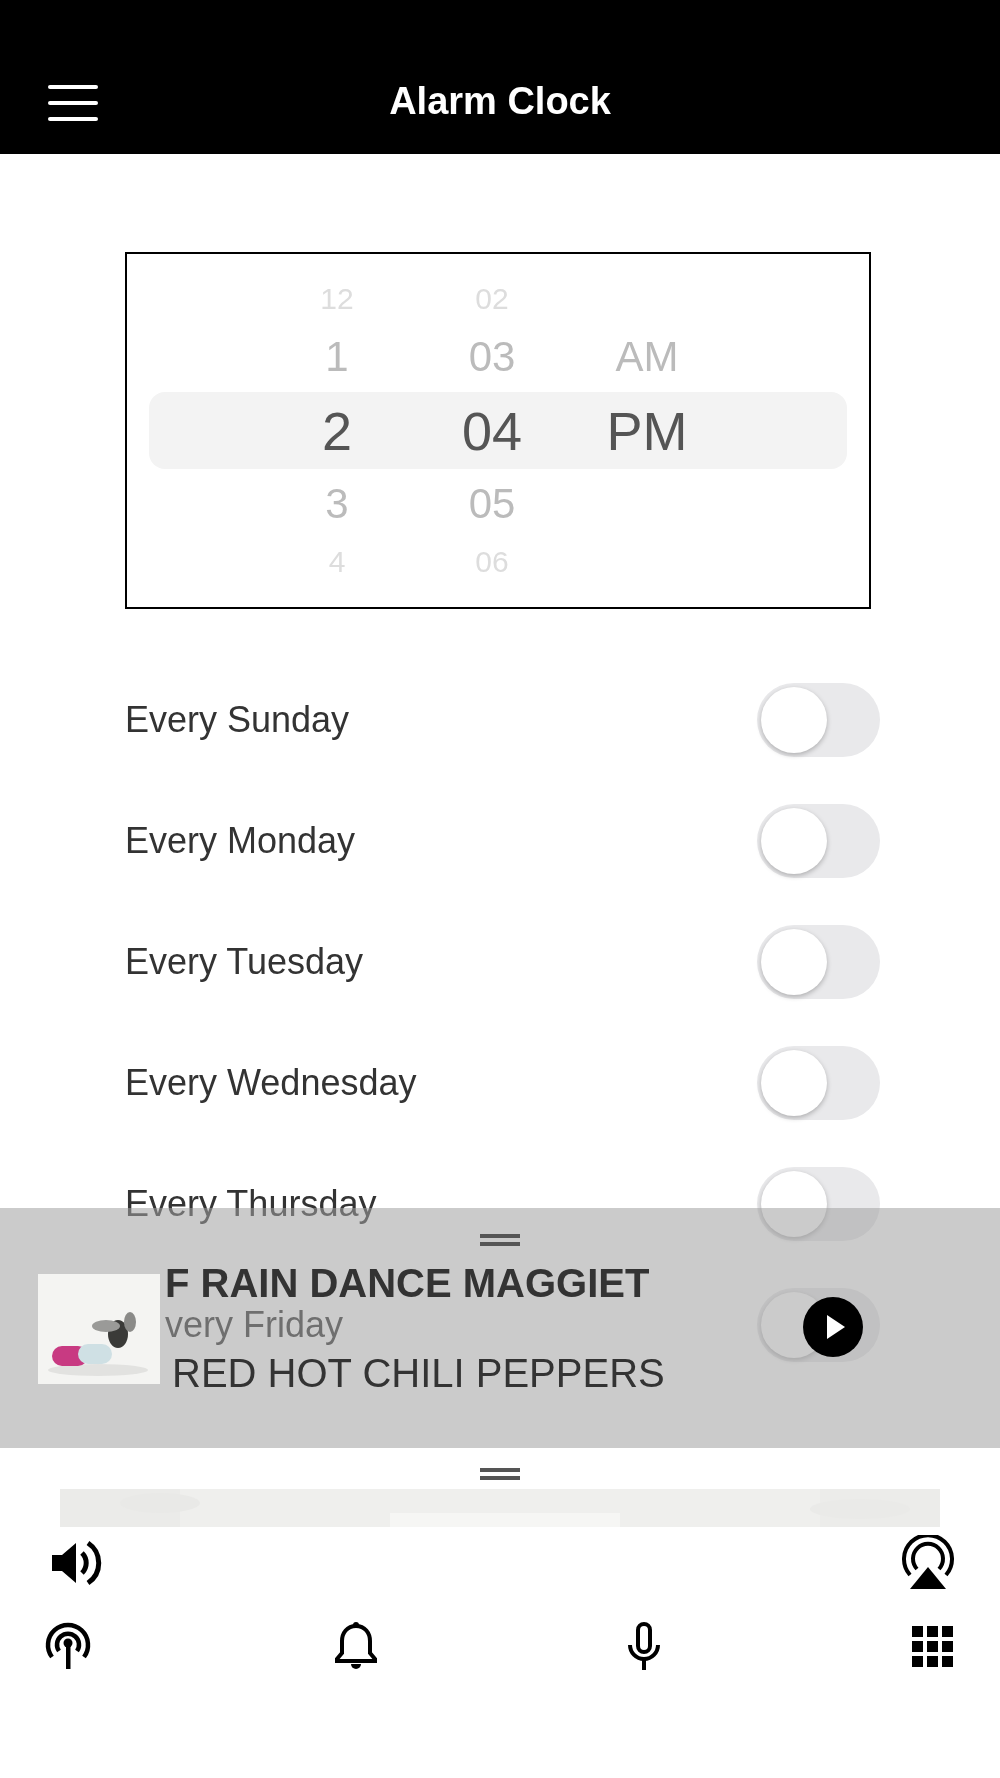  What do you see at coordinates (337, 430) in the screenshot?
I see `picker-value: 2` at bounding box center [337, 430].